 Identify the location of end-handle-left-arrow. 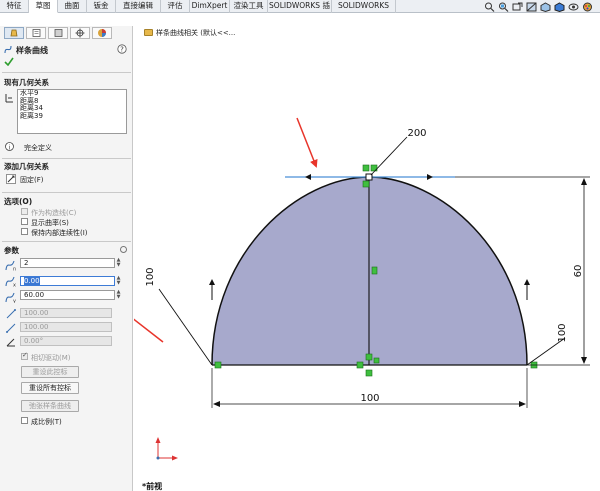
(212, 282).